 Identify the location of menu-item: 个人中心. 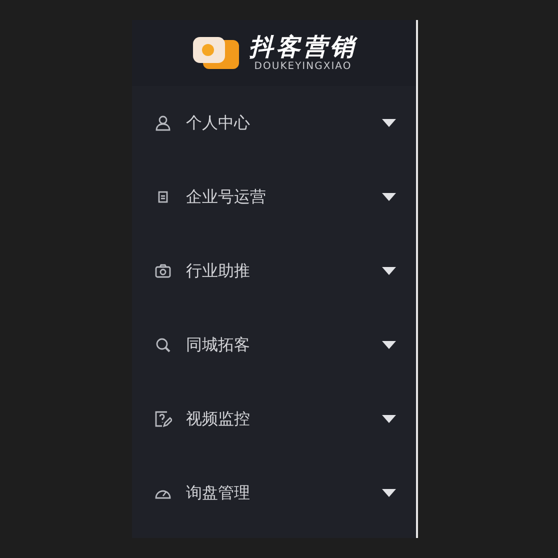
(274, 123).